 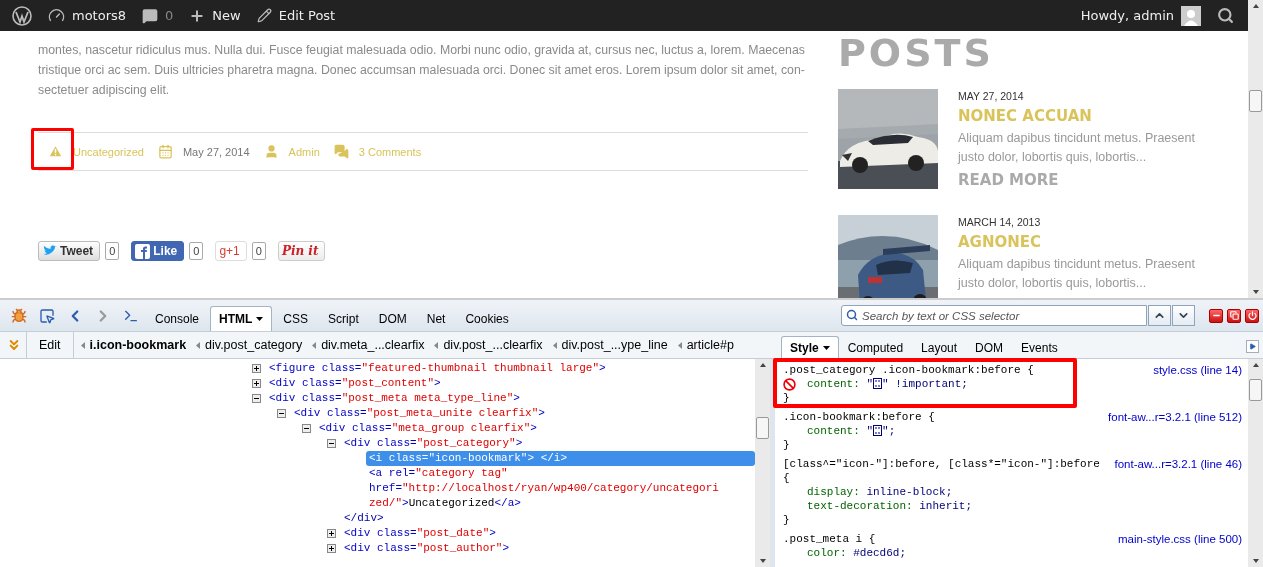 I want to click on panel-tab: Console, so click(x=177, y=318).